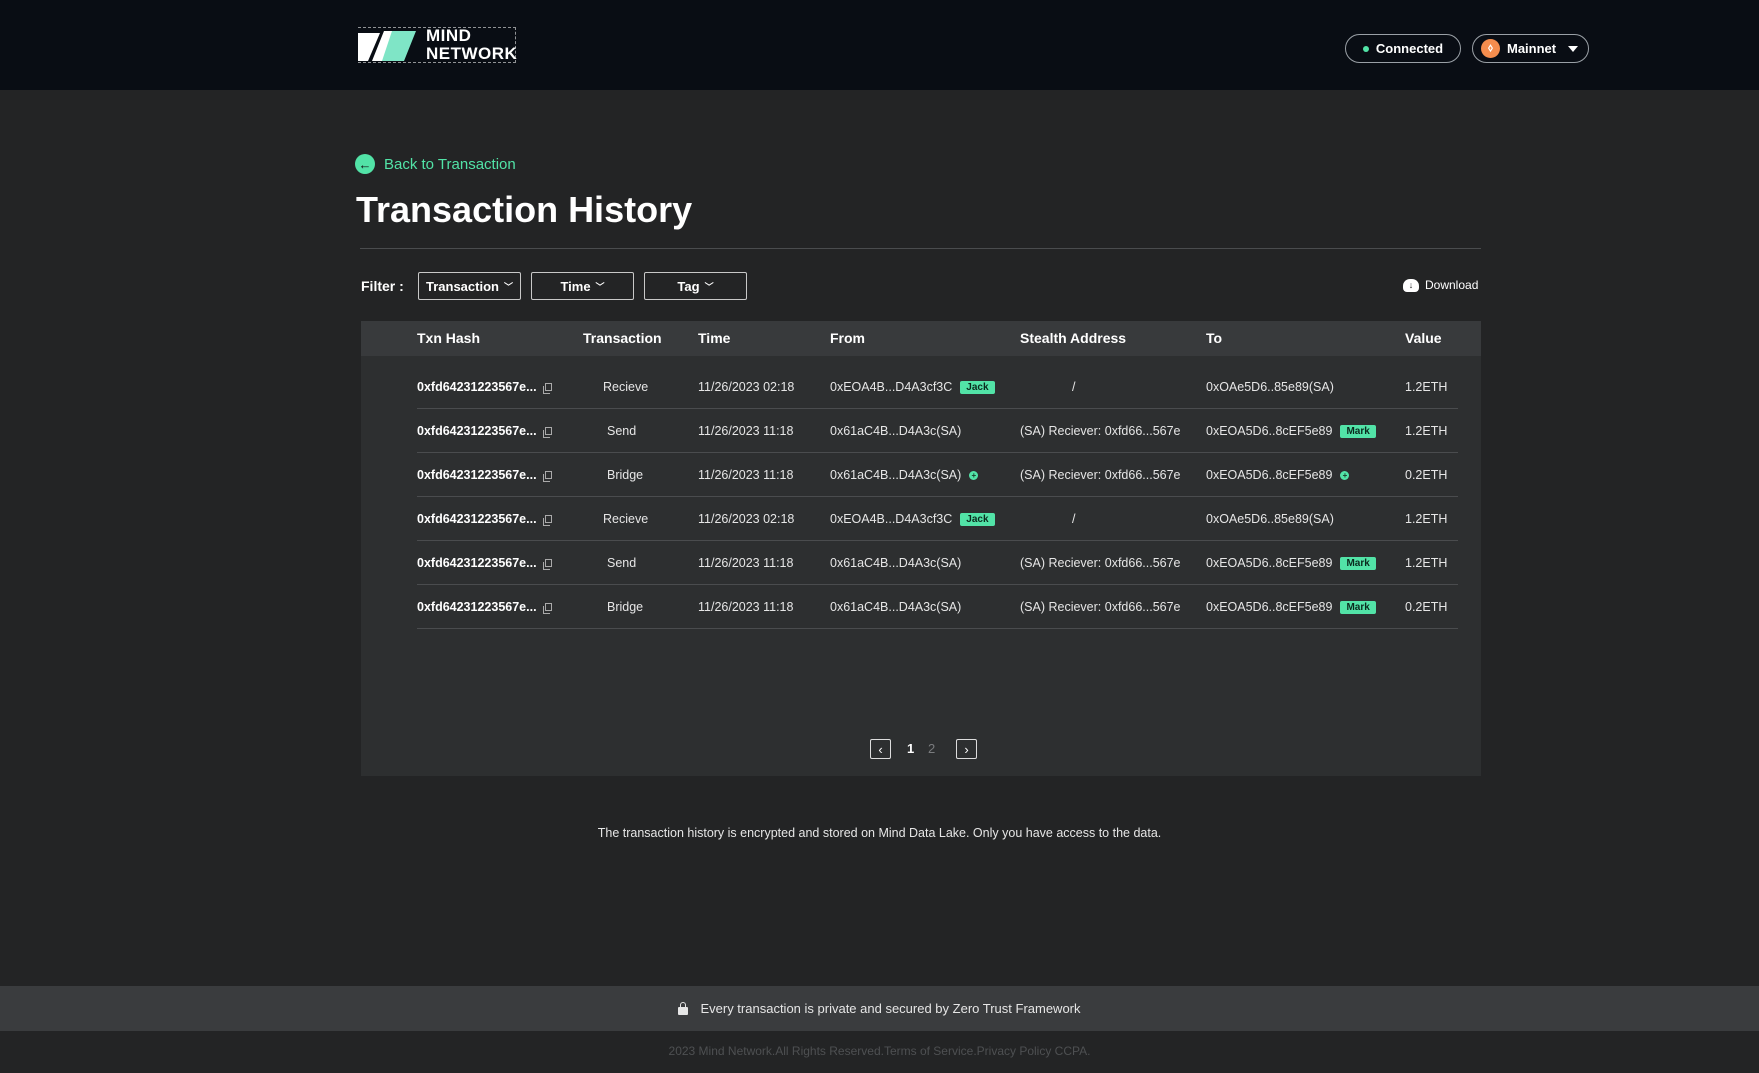 Image resolution: width=1759 pixels, height=1073 pixels. Describe the element at coordinates (931, 748) in the screenshot. I see `page-2-link: 2` at that location.